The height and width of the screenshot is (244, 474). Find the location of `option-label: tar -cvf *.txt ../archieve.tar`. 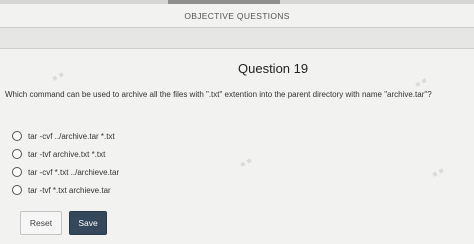

option-label: tar -cvf *.txt ../archieve.tar is located at coordinates (74, 172).